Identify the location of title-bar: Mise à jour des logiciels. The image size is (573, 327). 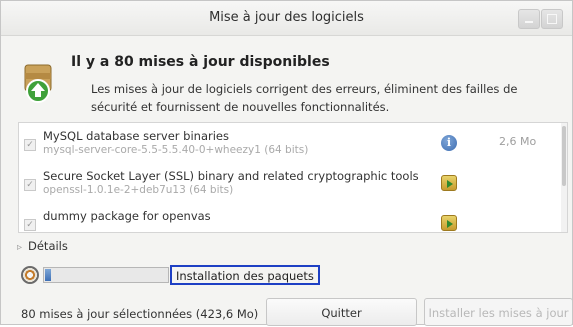
(286, 18).